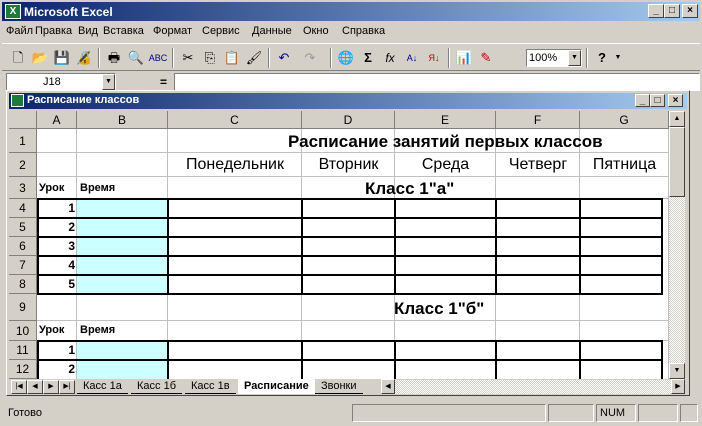 The width and height of the screenshot is (702, 426). I want to click on column-header-g: G, so click(624, 120).